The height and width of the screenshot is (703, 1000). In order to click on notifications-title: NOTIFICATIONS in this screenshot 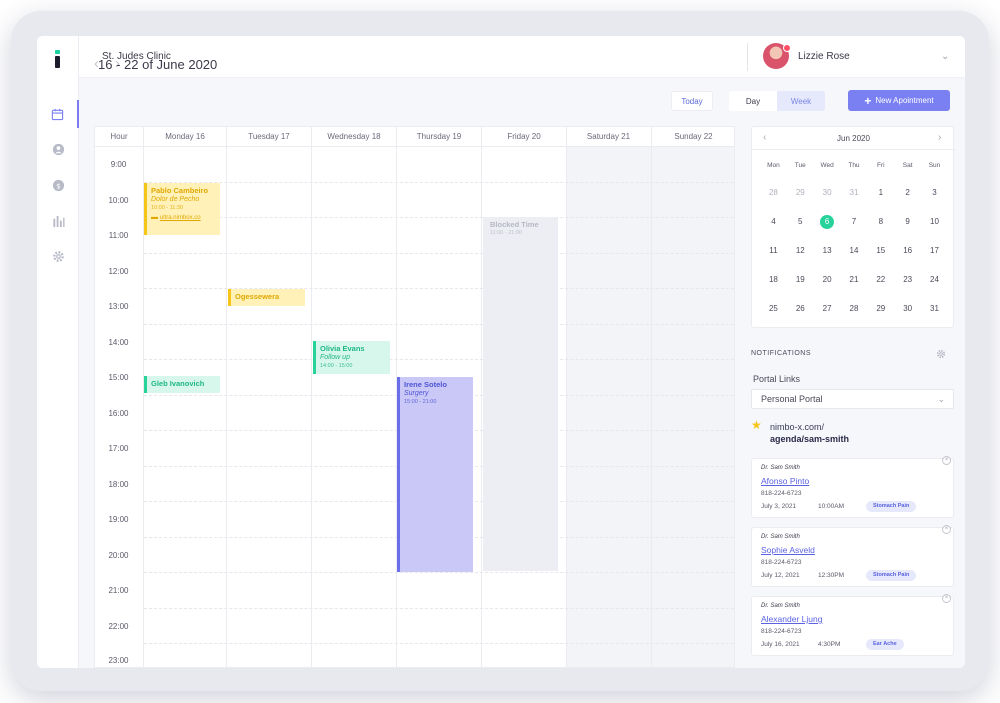, I will do `click(781, 353)`.